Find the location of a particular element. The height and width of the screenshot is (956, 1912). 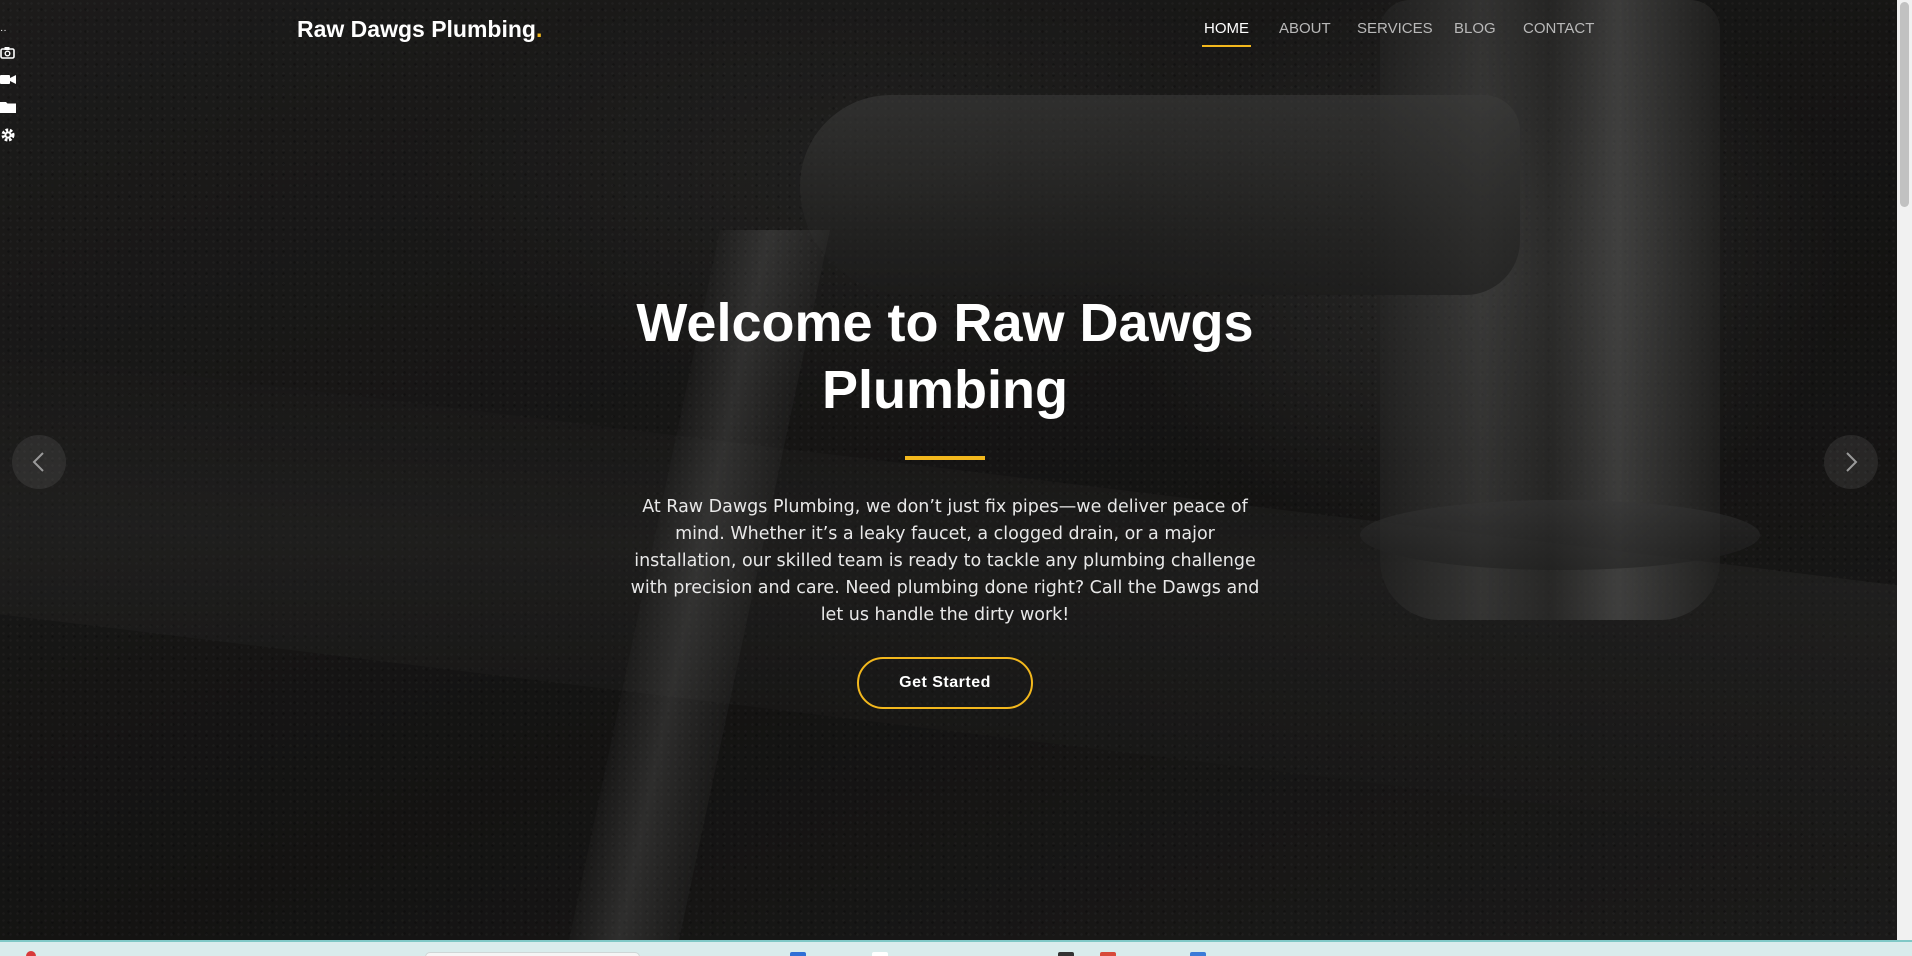

hero-title-line2: Plumbing is located at coordinates (945, 390).